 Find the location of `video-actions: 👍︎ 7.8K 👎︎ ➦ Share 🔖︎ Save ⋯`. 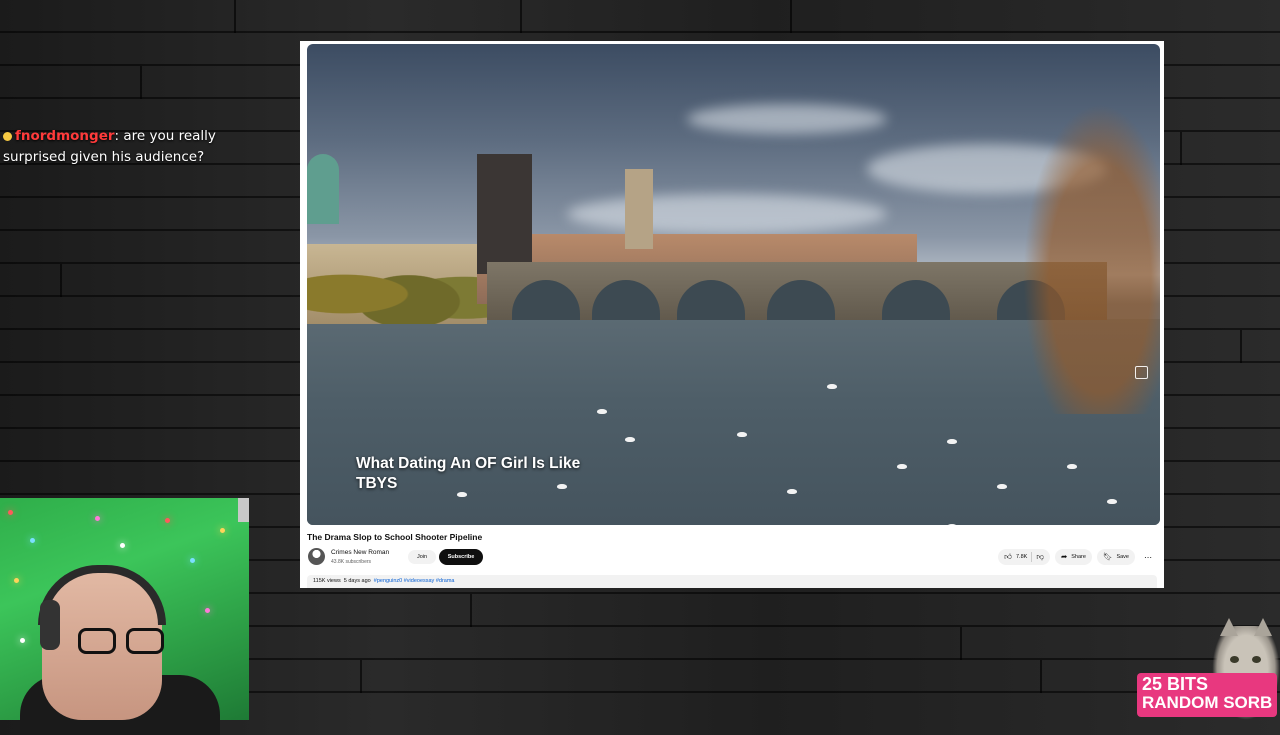

video-actions: 👍︎ 7.8K 👎︎ ➦ Share 🔖︎ Save ⋯ is located at coordinates (1077, 557).